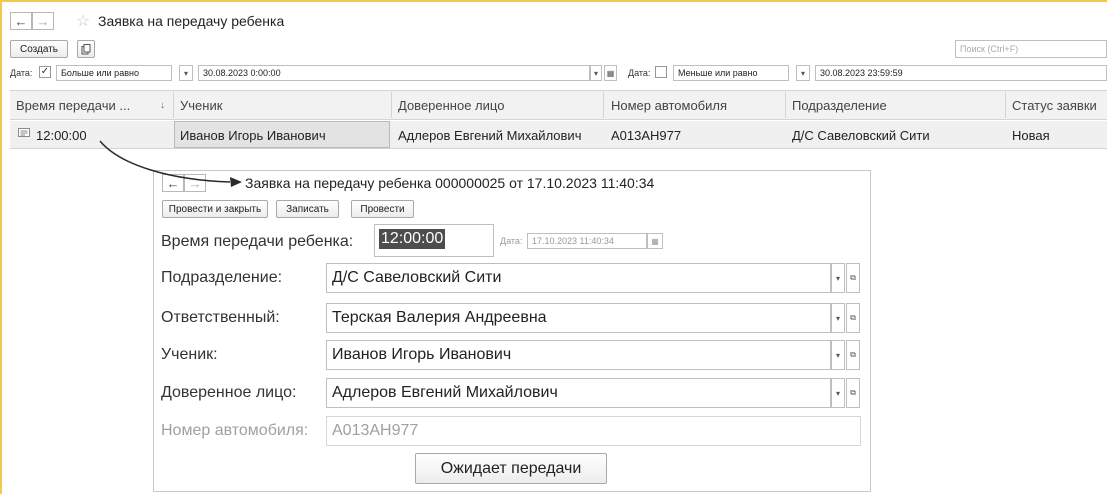 The width and height of the screenshot is (1107, 494). I want to click on car-label: Номер автомобиля:, so click(235, 430).